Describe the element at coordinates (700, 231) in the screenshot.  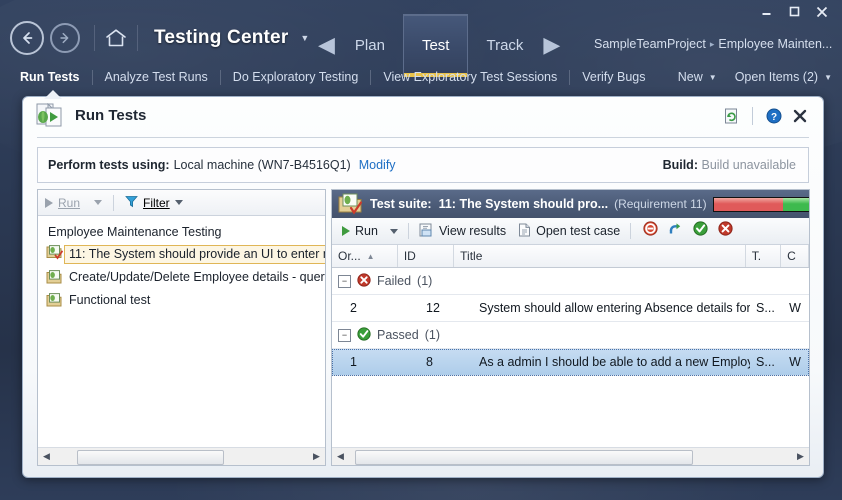
I see `pass-test-icon` at that location.